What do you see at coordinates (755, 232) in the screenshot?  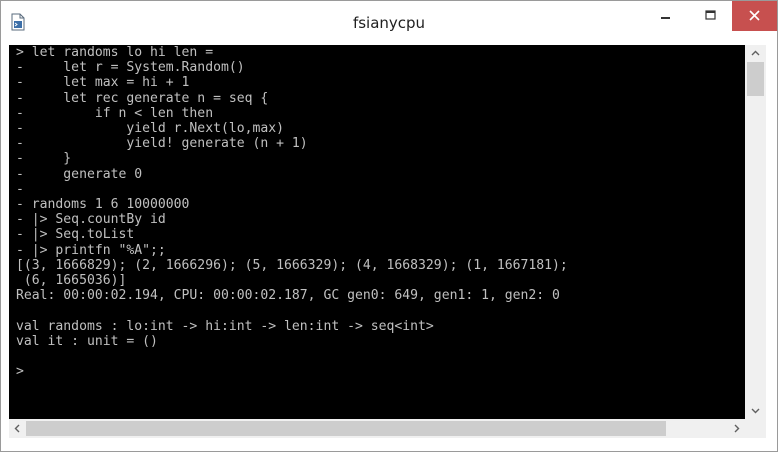 I see `vertical-scrollbar` at bounding box center [755, 232].